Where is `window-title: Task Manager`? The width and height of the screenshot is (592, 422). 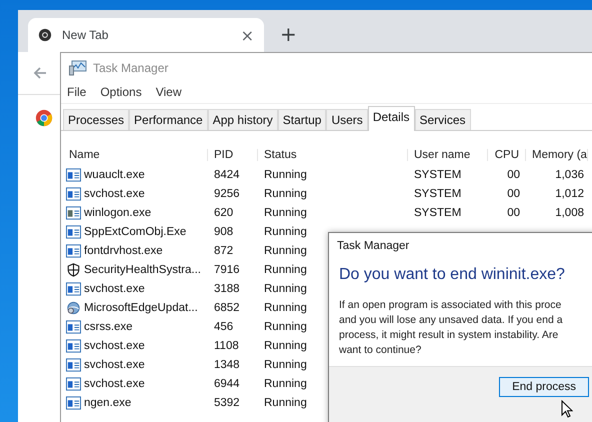 window-title: Task Manager is located at coordinates (130, 68).